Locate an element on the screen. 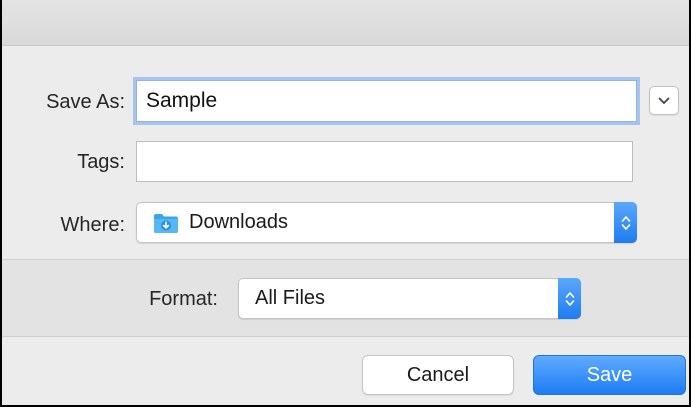 The width and height of the screenshot is (691, 407). tags-label: Tags: is located at coordinates (101, 162).